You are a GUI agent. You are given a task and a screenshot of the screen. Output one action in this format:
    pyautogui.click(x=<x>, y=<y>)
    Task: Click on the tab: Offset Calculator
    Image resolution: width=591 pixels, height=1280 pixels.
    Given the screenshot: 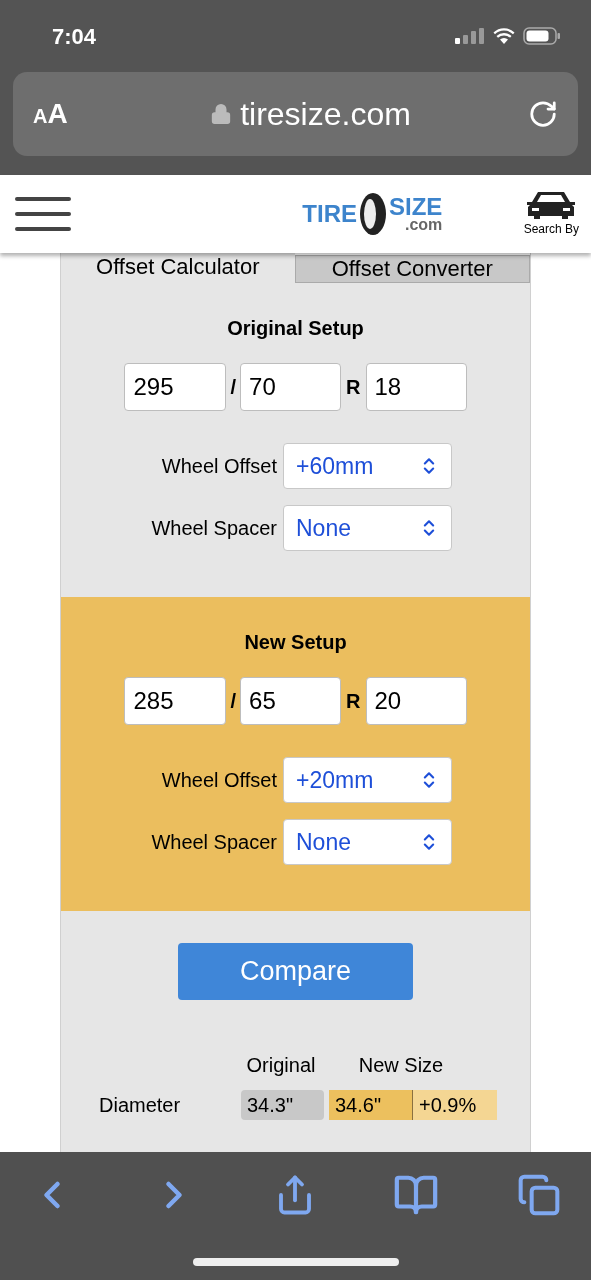 What is the action you would take?
    pyautogui.click(x=178, y=267)
    